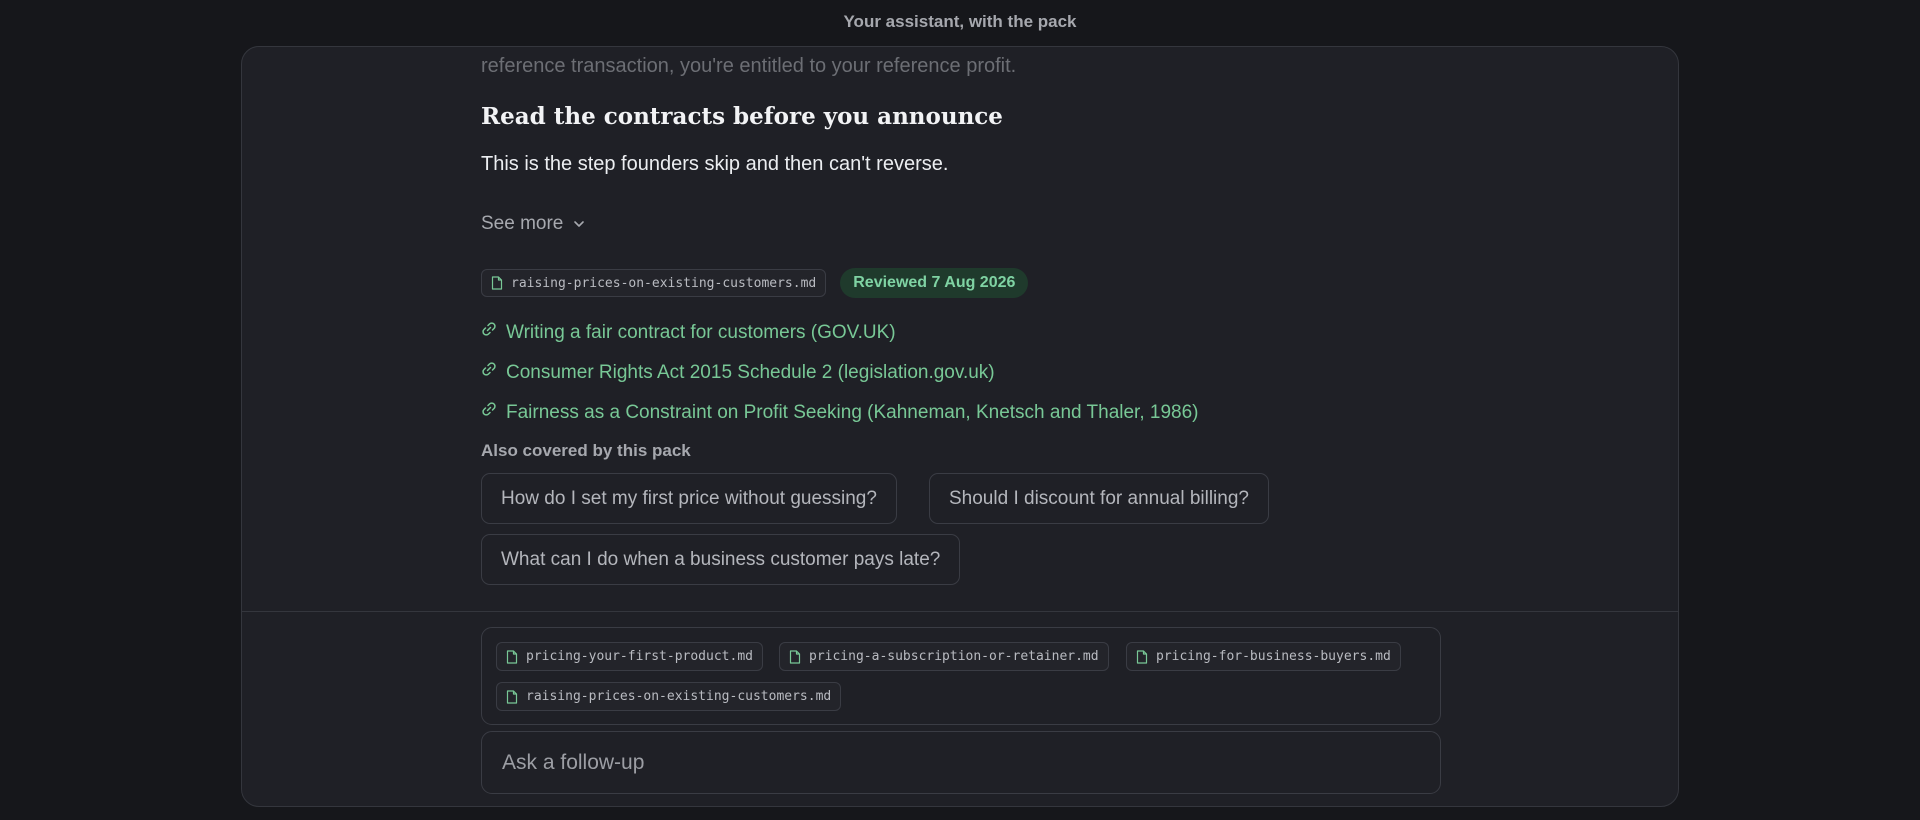 The height and width of the screenshot is (820, 1920). I want to click on follow-up-input, so click(961, 762).